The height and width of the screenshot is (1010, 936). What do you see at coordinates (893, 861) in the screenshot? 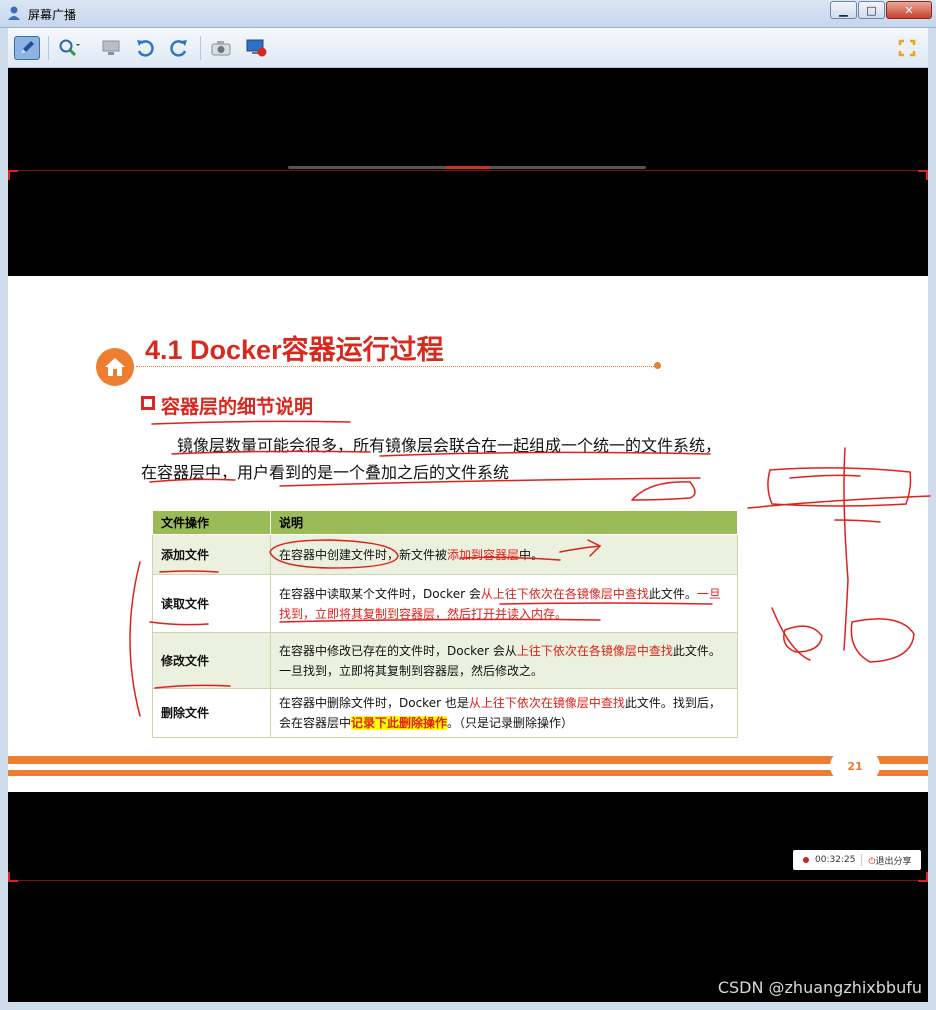
I see `exit-share-label: 退出分享` at bounding box center [893, 861].